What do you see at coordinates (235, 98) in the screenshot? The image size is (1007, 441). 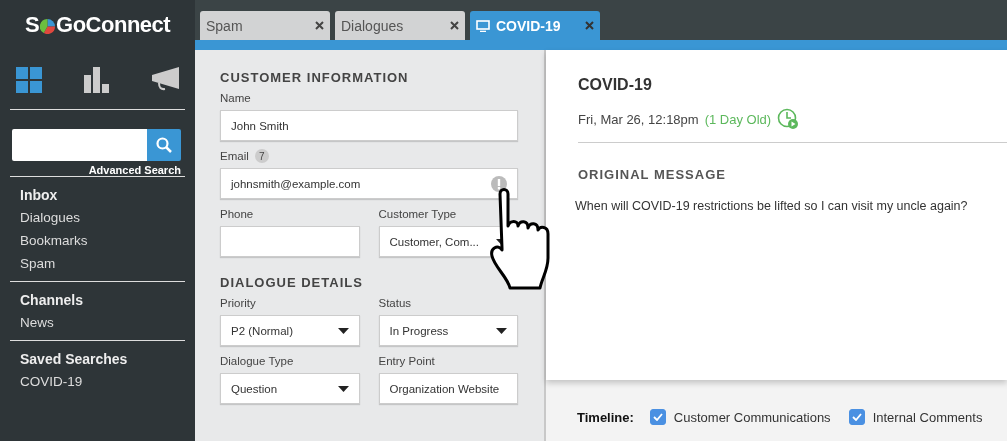 I see `field-label: Name` at bounding box center [235, 98].